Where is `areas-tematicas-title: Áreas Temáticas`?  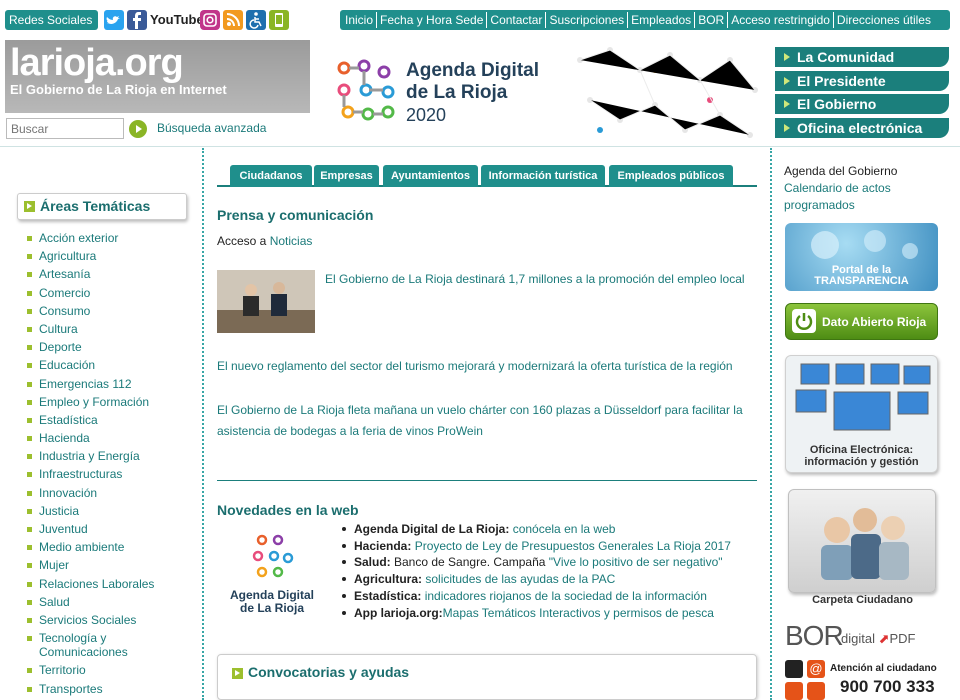
areas-tematicas-title: Áreas Temáticas is located at coordinates (102, 206).